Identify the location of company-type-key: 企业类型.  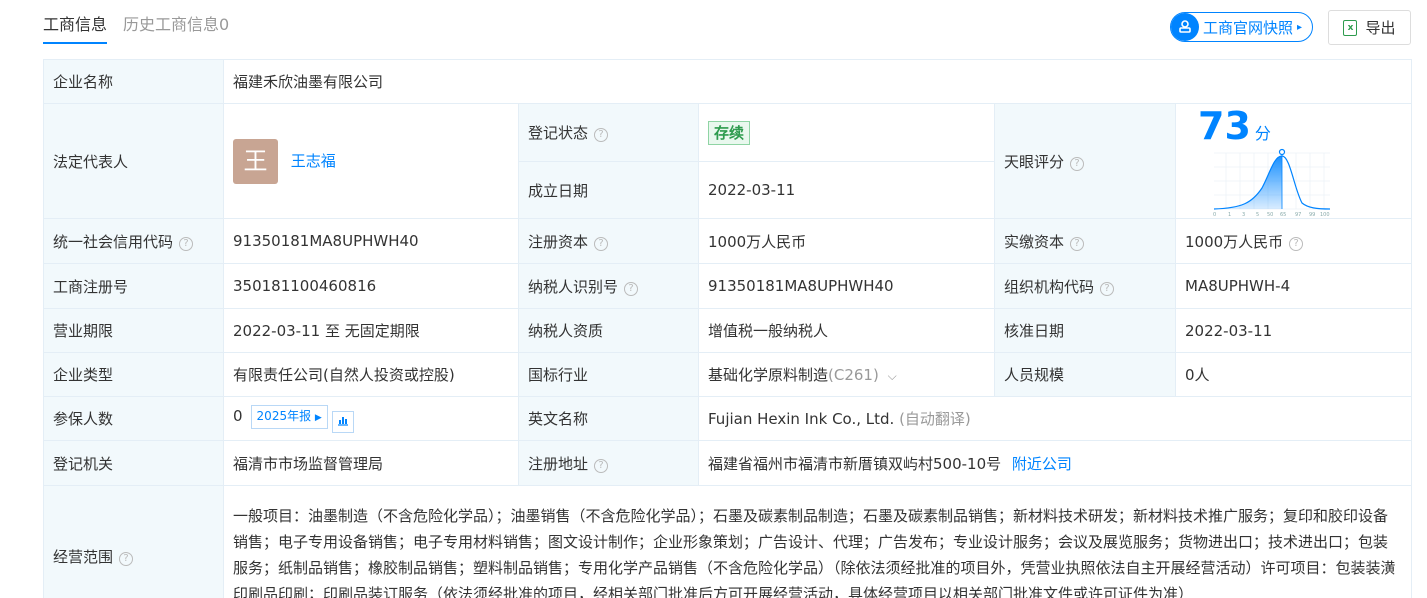
(133, 374).